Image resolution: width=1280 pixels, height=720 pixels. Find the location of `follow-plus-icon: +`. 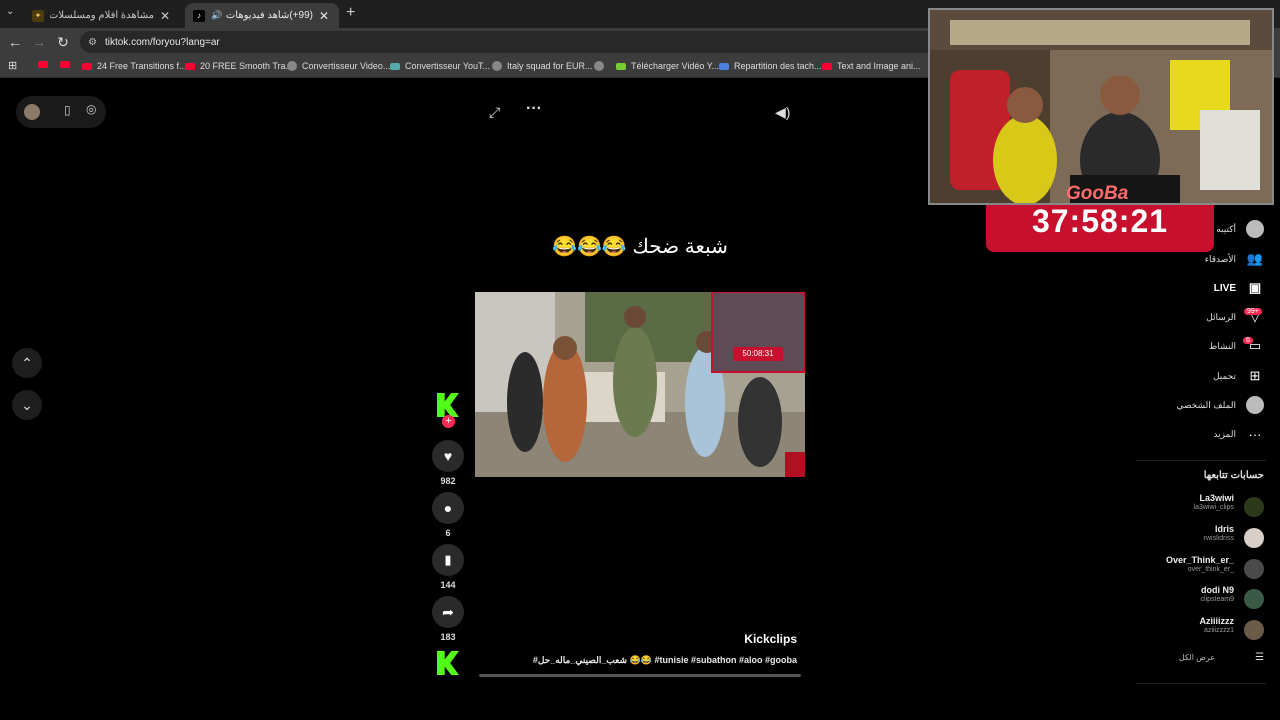

follow-plus-icon: + is located at coordinates (448, 421).